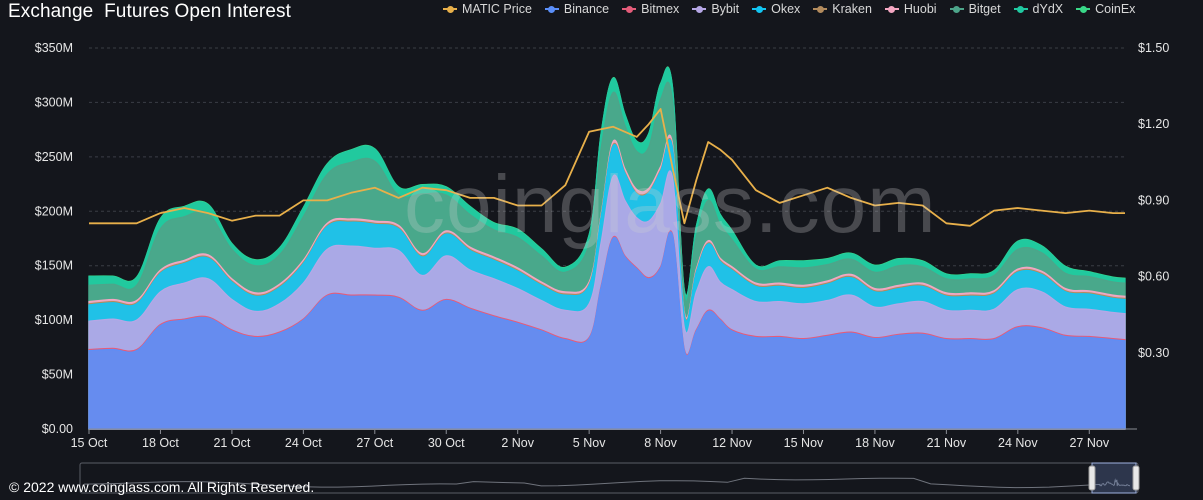  I want to click on y-right-tick-label: $1.20, so click(1153, 124).